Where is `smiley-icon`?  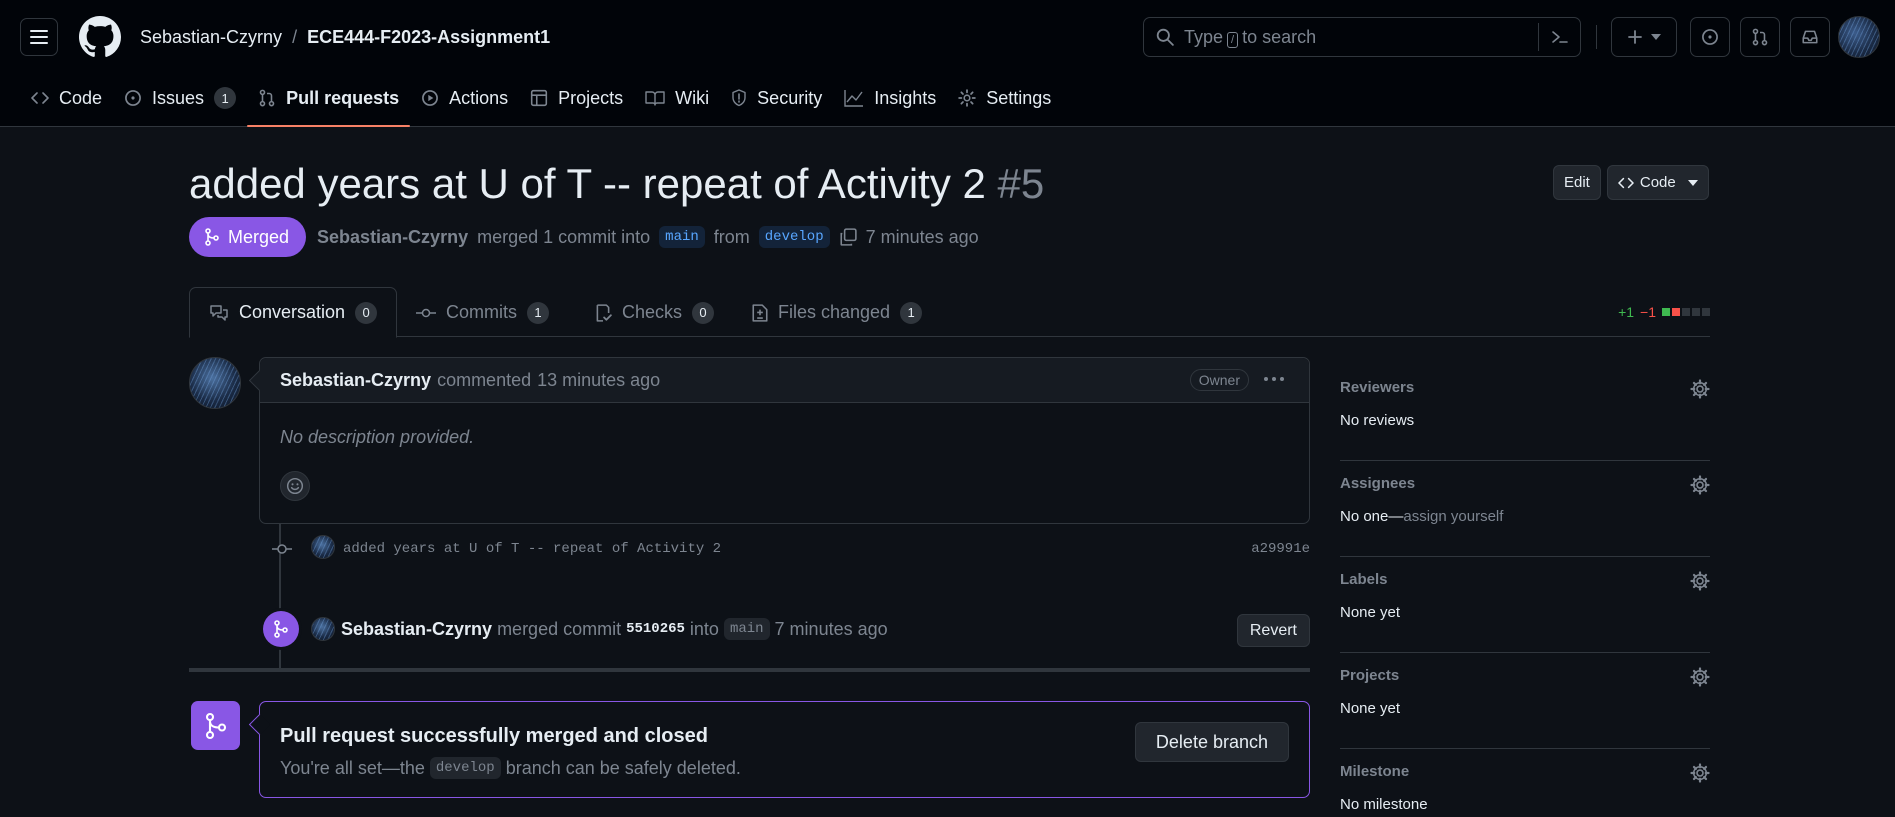
smiley-icon is located at coordinates (295, 486).